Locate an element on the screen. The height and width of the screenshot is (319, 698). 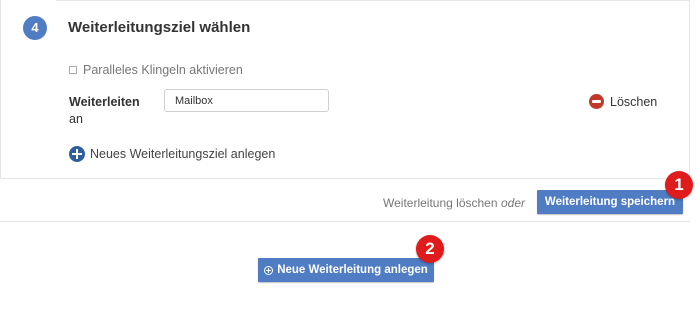
parallel-ring-option: Paralleles Klingeln aktivieren is located at coordinates (156, 70).